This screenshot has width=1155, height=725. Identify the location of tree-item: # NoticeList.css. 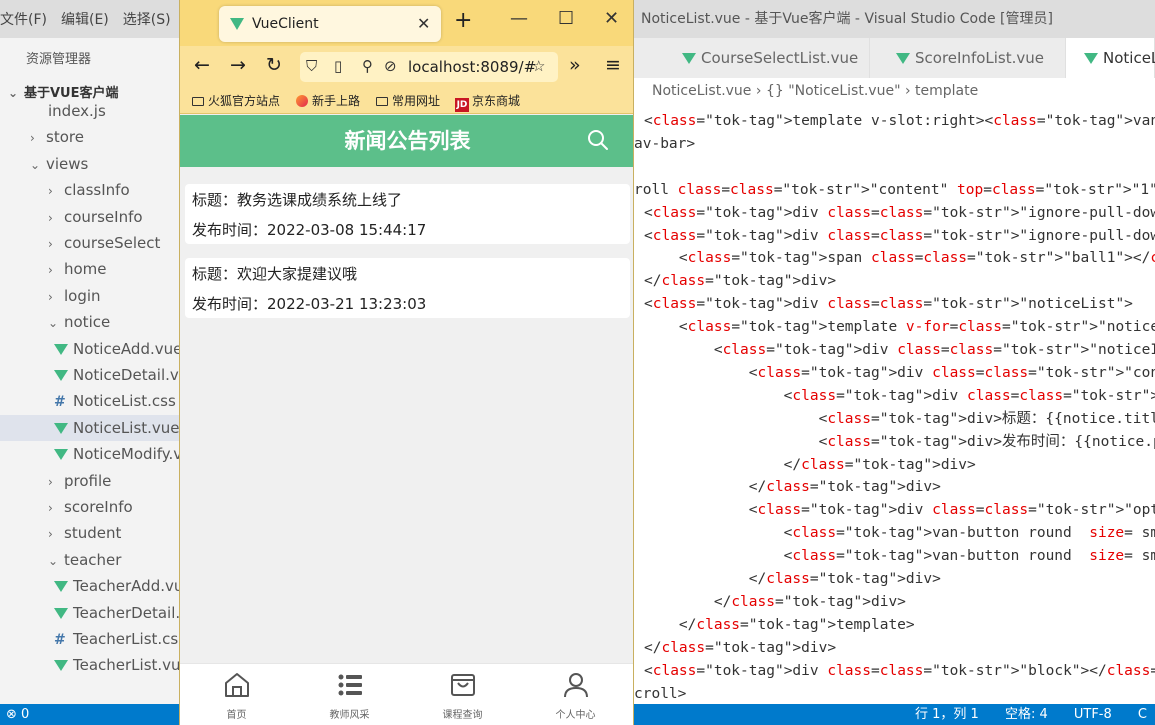
(115, 401).